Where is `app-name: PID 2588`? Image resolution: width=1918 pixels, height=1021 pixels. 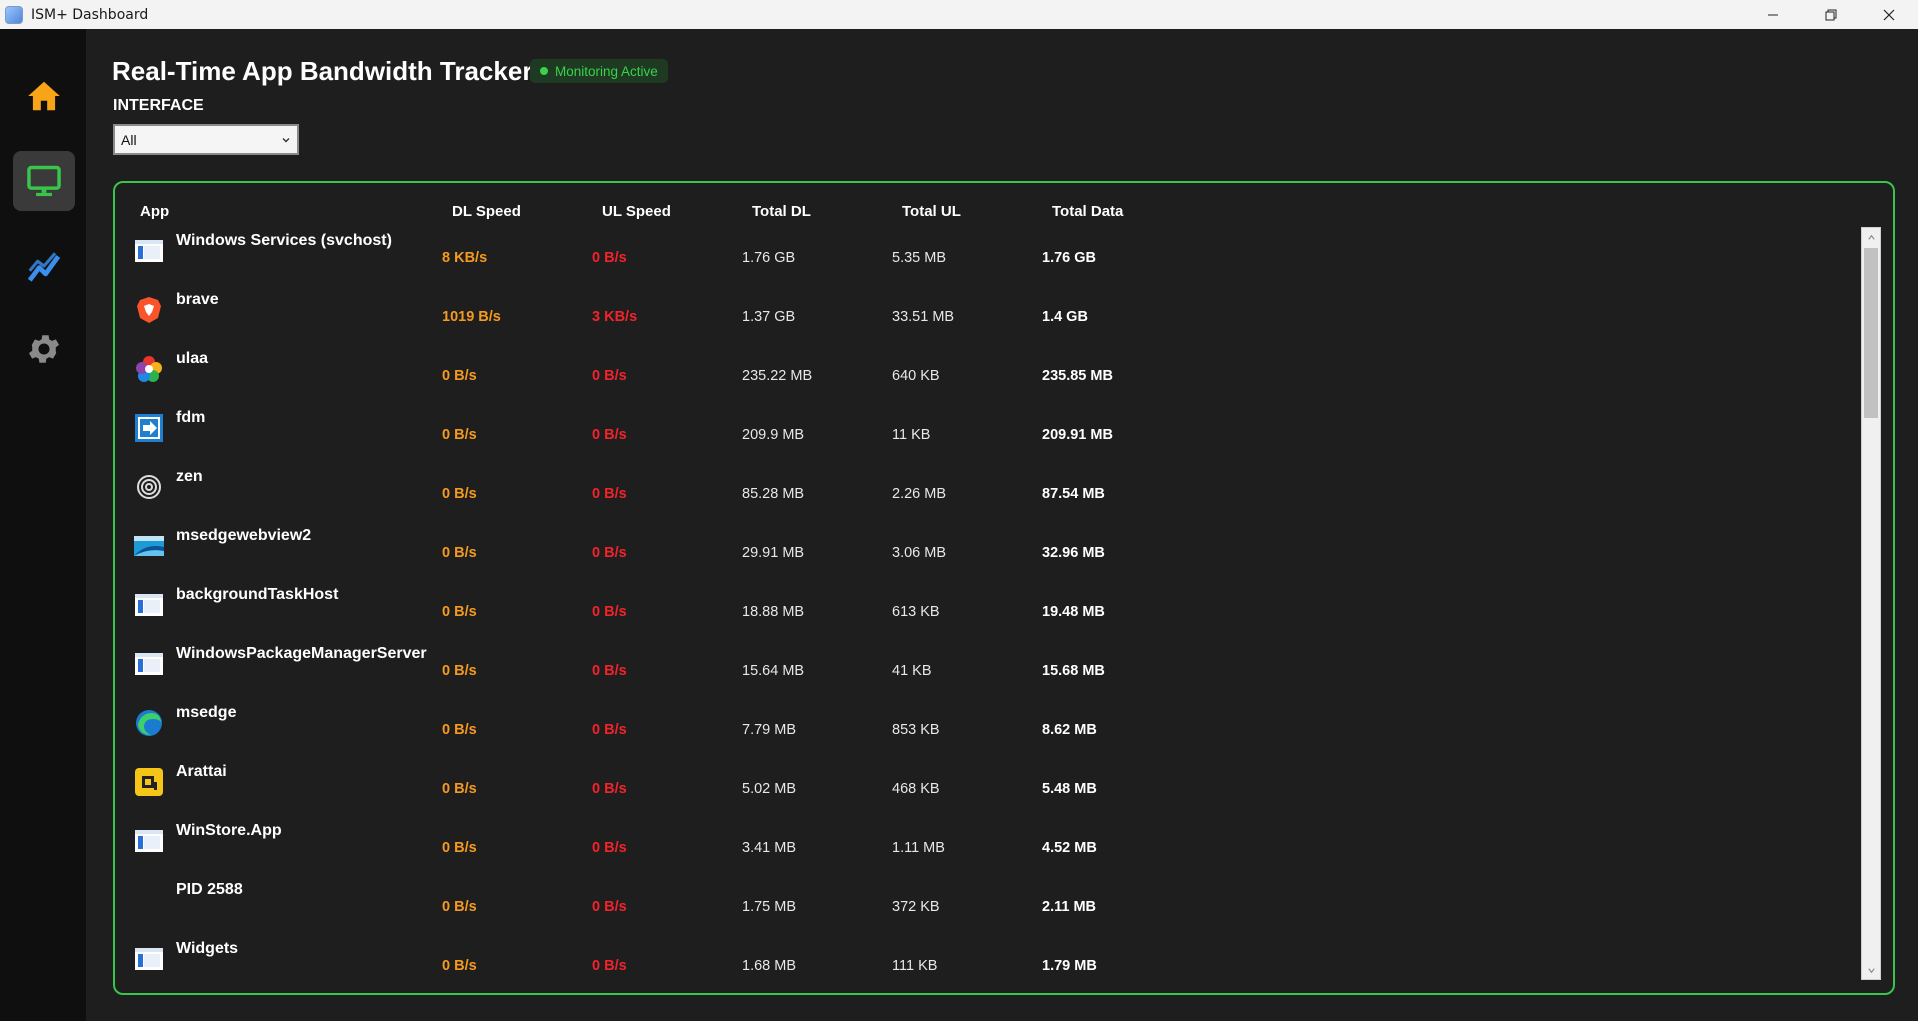
app-name: PID 2588 is located at coordinates (209, 889).